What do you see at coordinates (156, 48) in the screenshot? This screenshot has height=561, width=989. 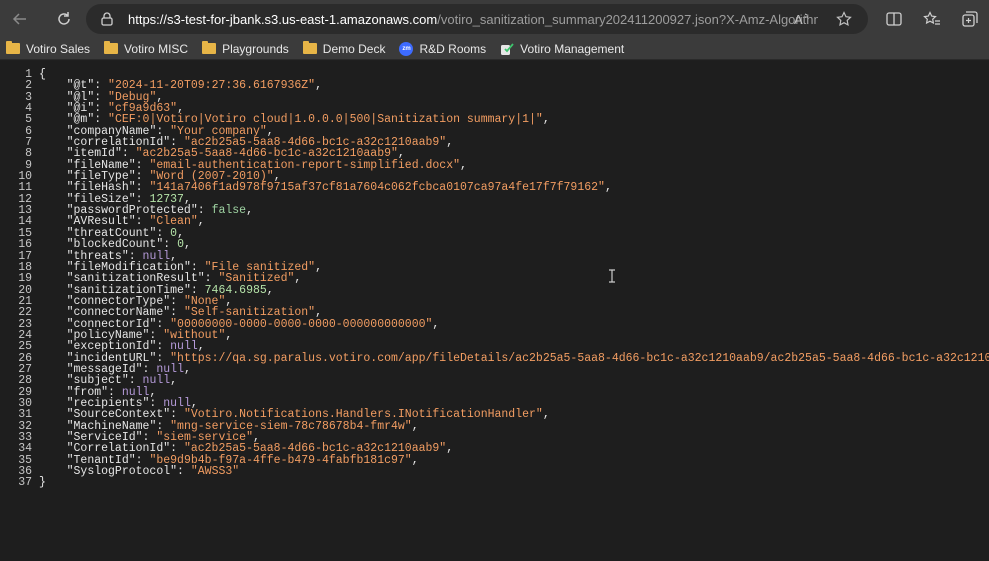 I see `bookmark-label: Votiro MISC` at bounding box center [156, 48].